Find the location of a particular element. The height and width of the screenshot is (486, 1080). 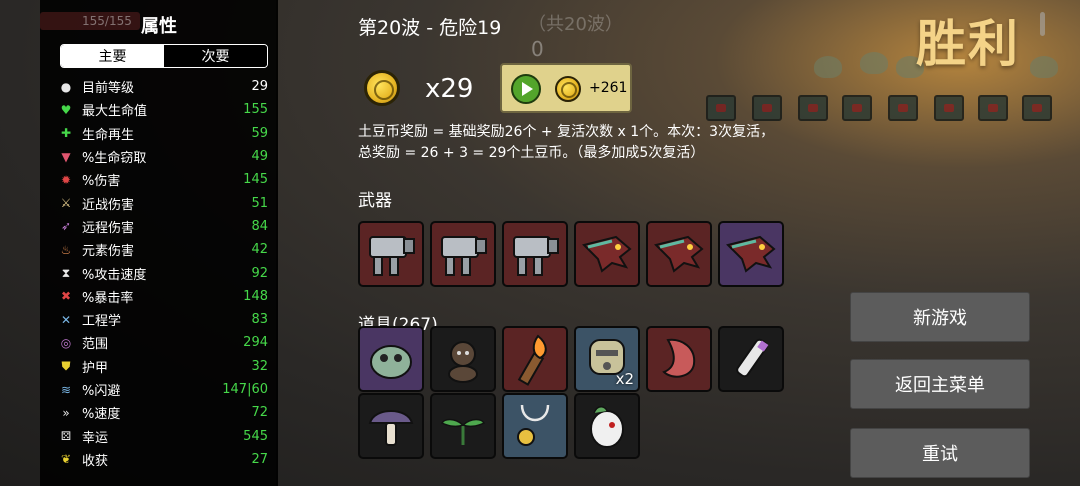

stat-row: ✹ %伤害 145 is located at coordinates (163, 179).